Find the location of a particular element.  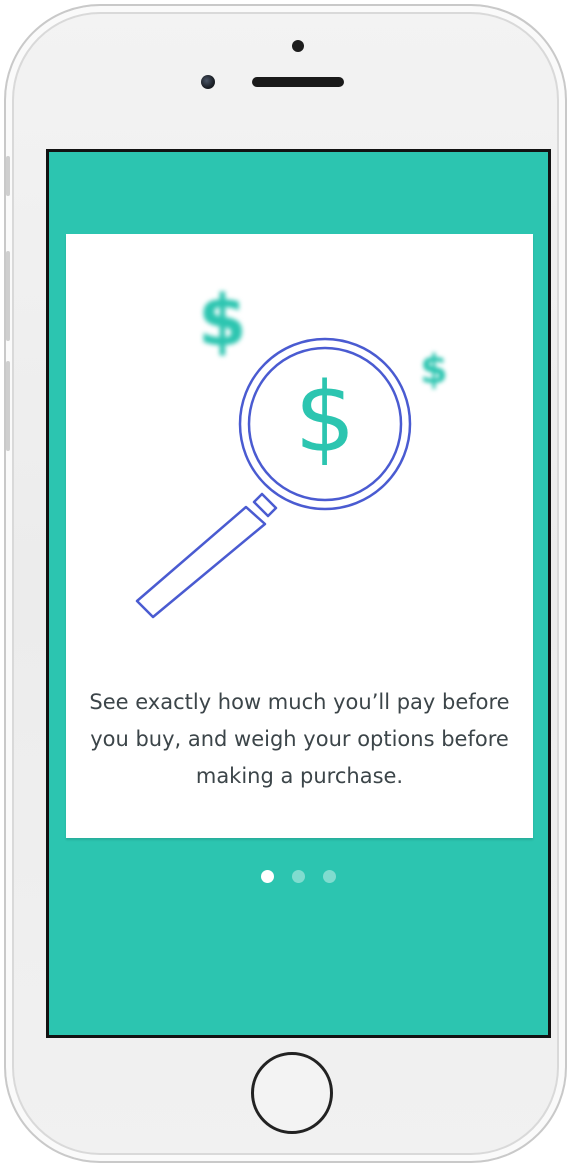

earpiece-speaker is located at coordinates (298, 82).